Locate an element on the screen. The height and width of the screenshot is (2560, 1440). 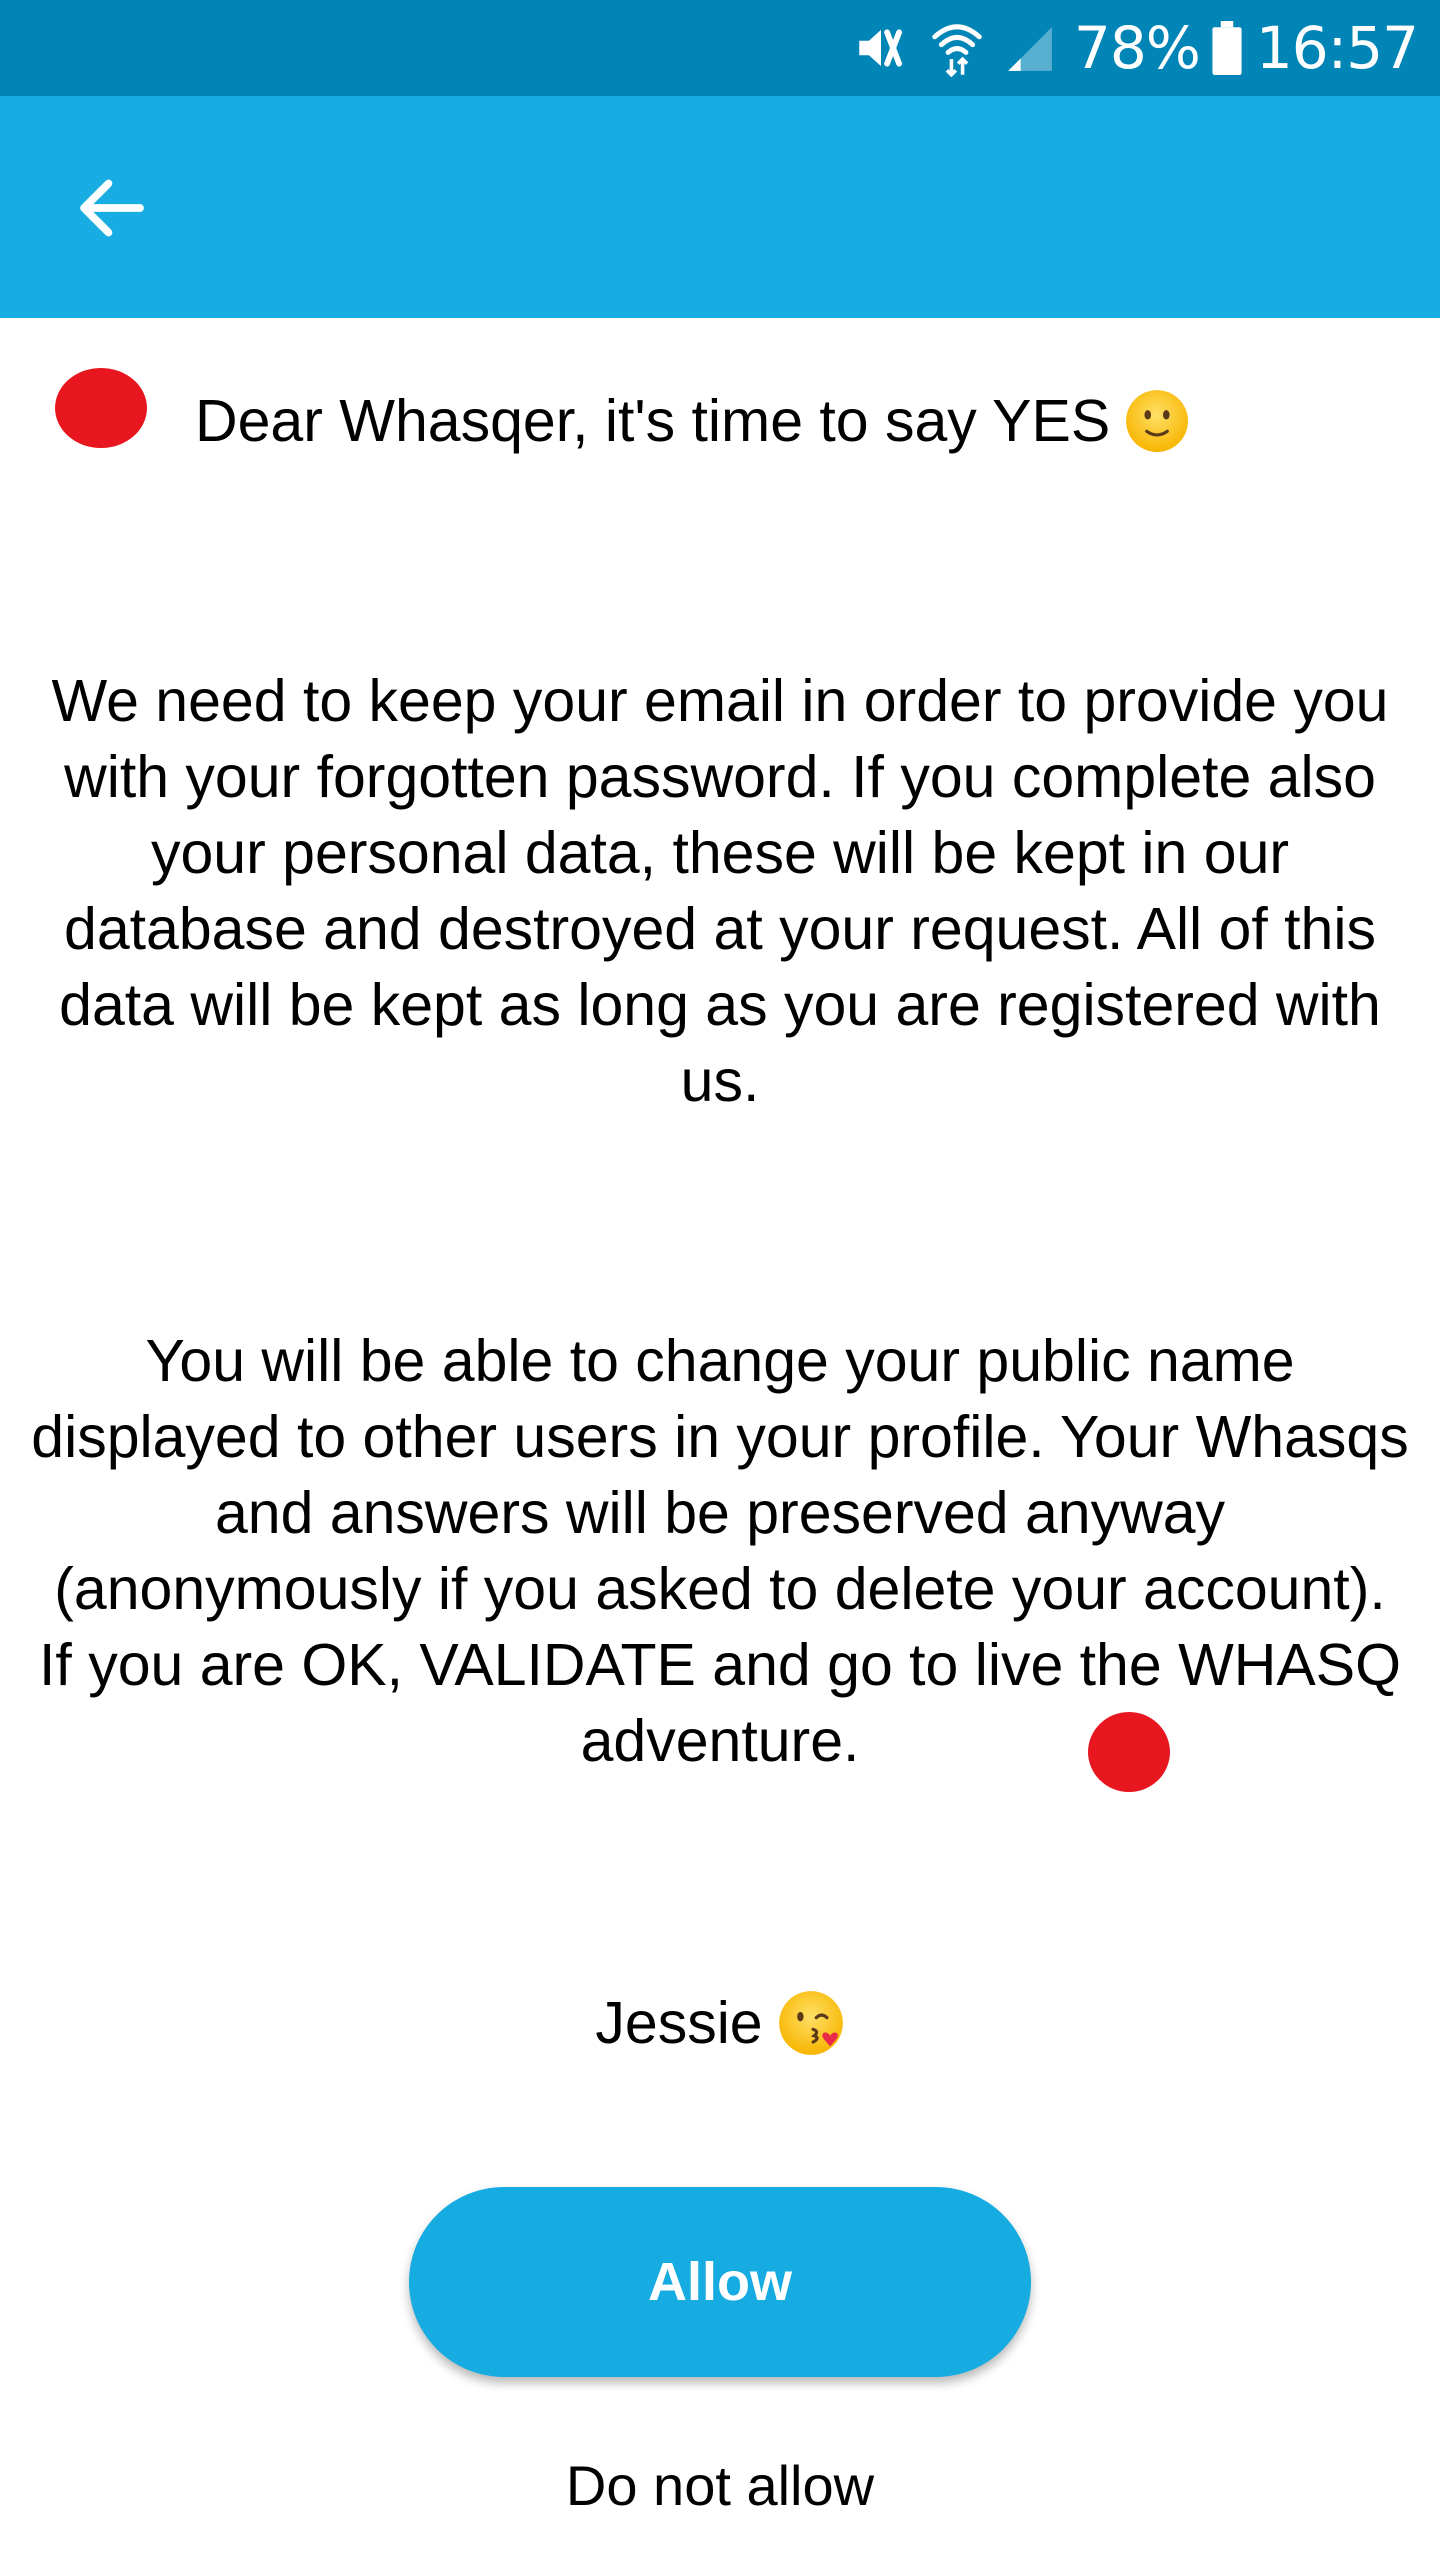
allow-button: Allow is located at coordinates (720, 2282).